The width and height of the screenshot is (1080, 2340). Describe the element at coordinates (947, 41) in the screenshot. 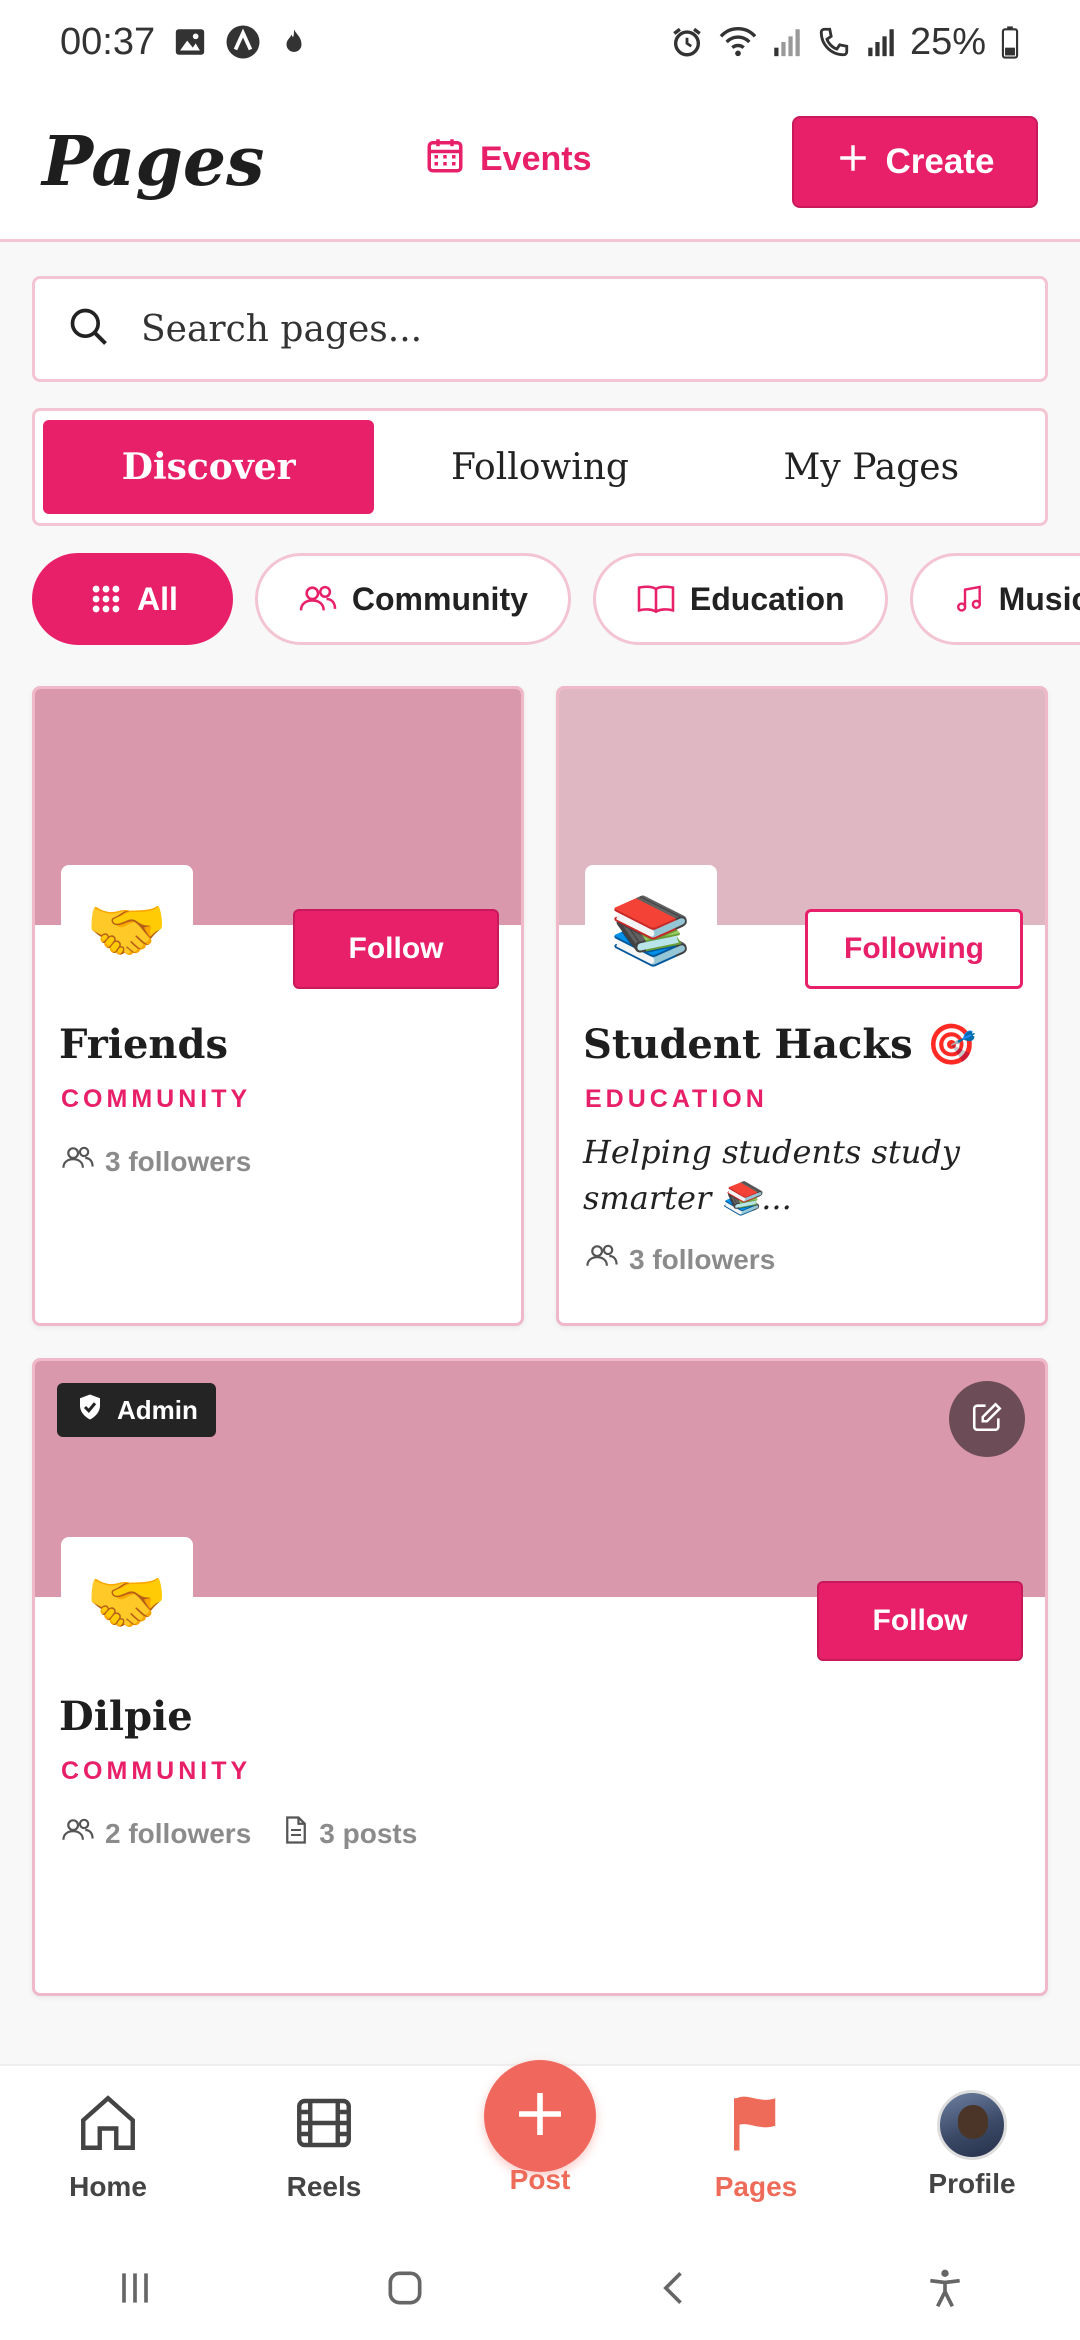

I see `battery-percent: 25%` at that location.